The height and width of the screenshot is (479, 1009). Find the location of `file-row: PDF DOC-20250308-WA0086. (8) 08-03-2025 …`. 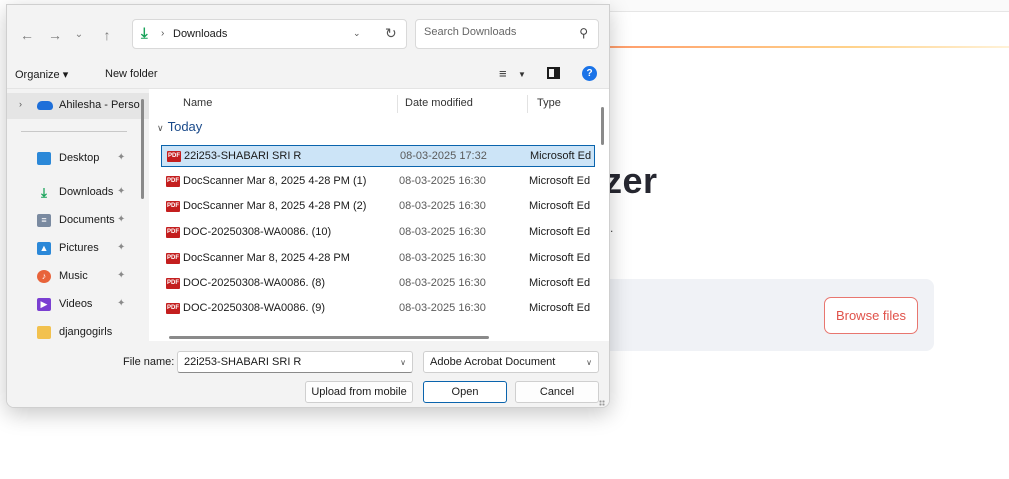

file-row: PDF DOC-20250308-WA0086. (8) 08-03-2025 … is located at coordinates (378, 284).